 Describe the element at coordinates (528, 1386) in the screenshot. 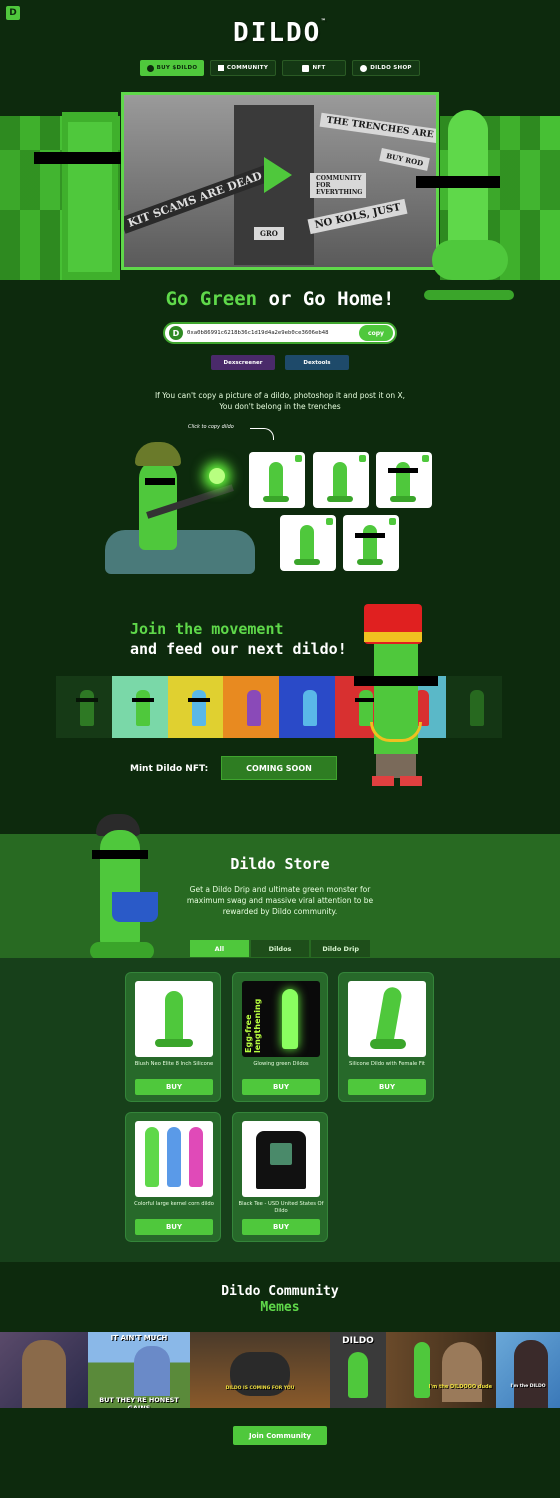

I see `meme-caption: I'm the DILDO` at that location.